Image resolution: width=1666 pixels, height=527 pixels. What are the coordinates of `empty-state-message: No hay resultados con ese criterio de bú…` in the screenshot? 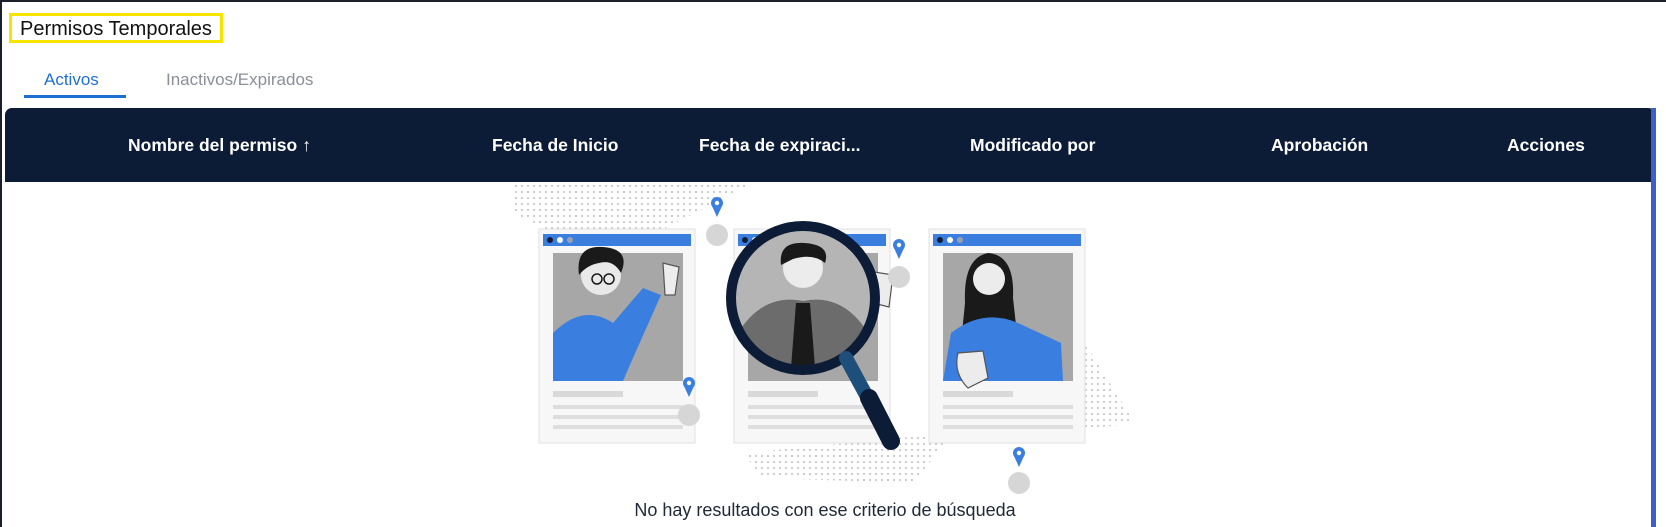 It's located at (825, 510).